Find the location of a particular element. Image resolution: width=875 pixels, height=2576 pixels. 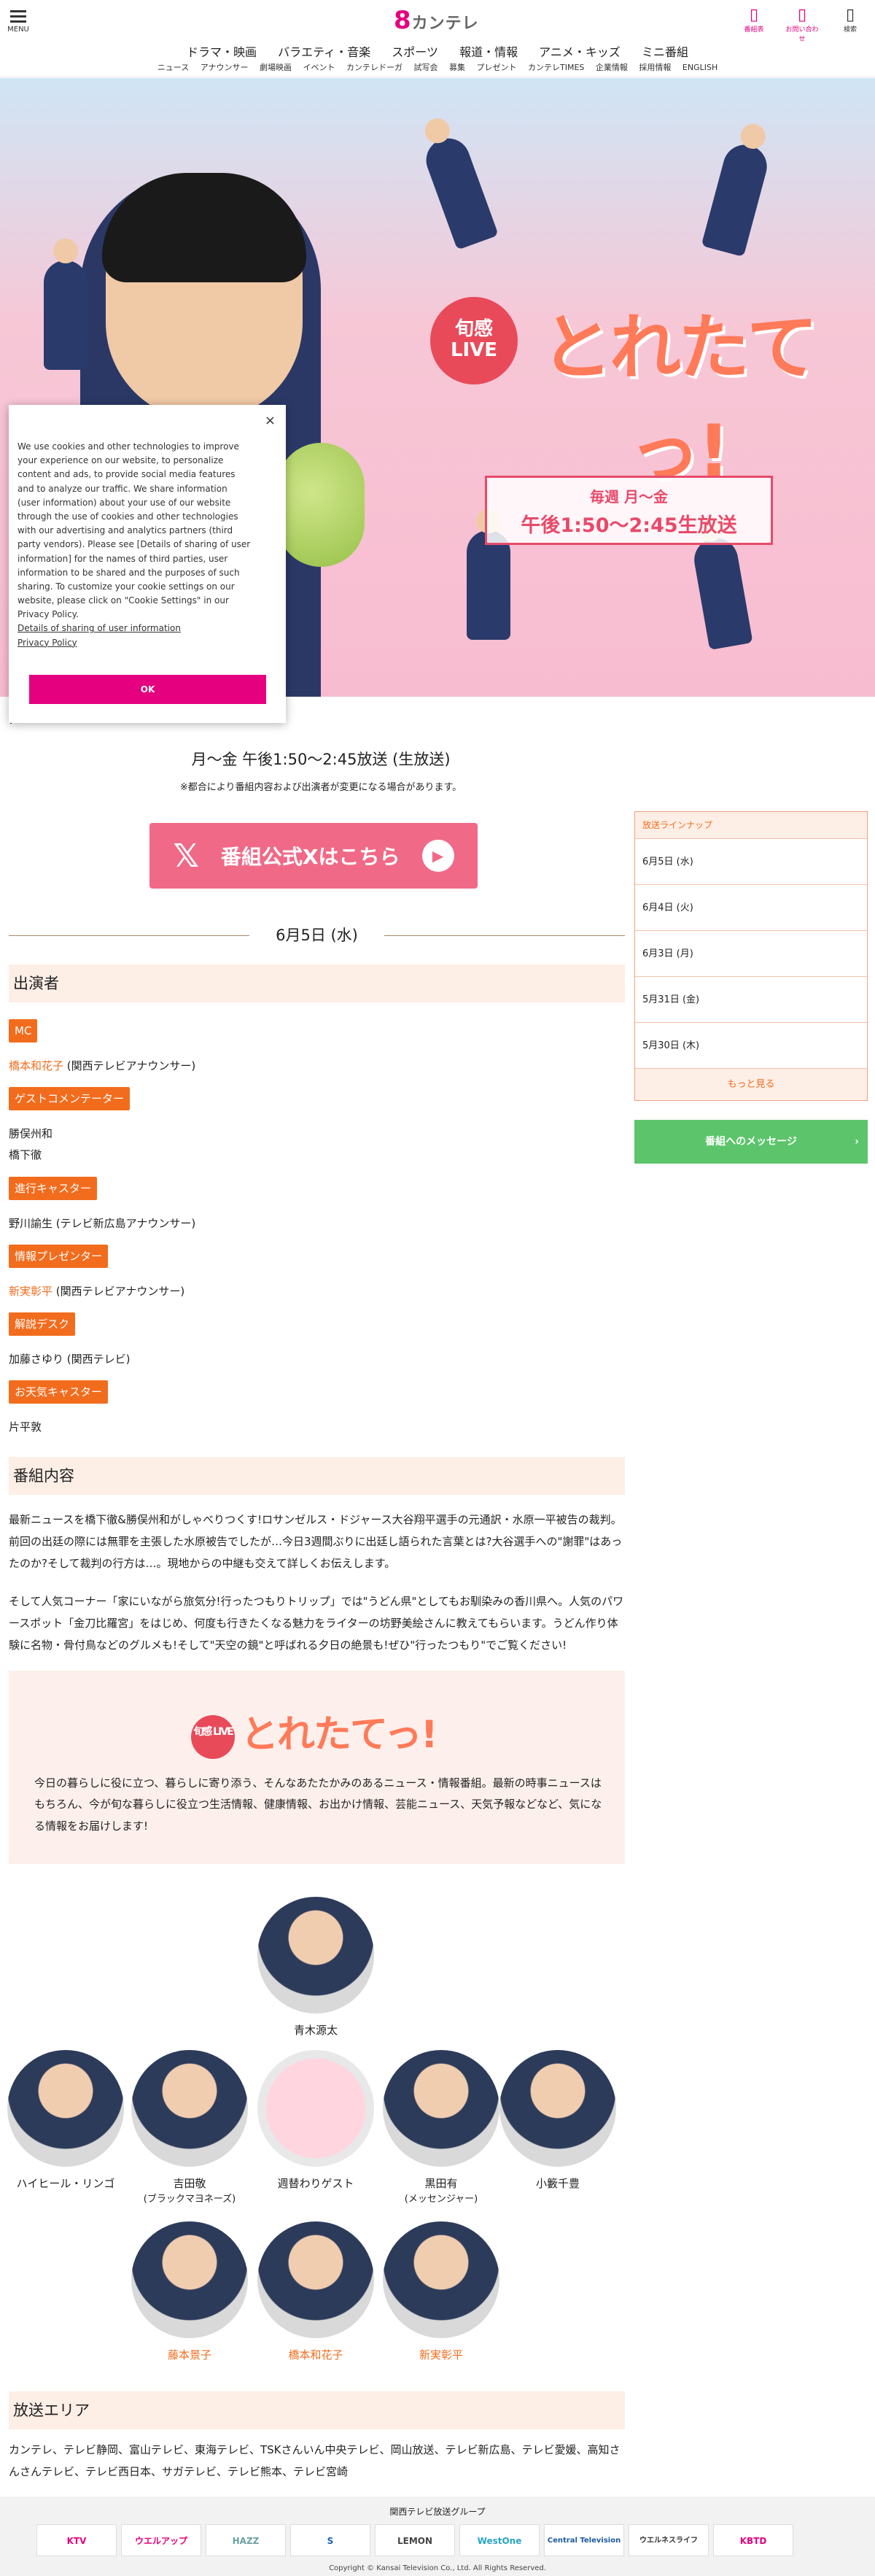

cast-card-caster-3: 新実彰平 is located at coordinates (441, 2291).